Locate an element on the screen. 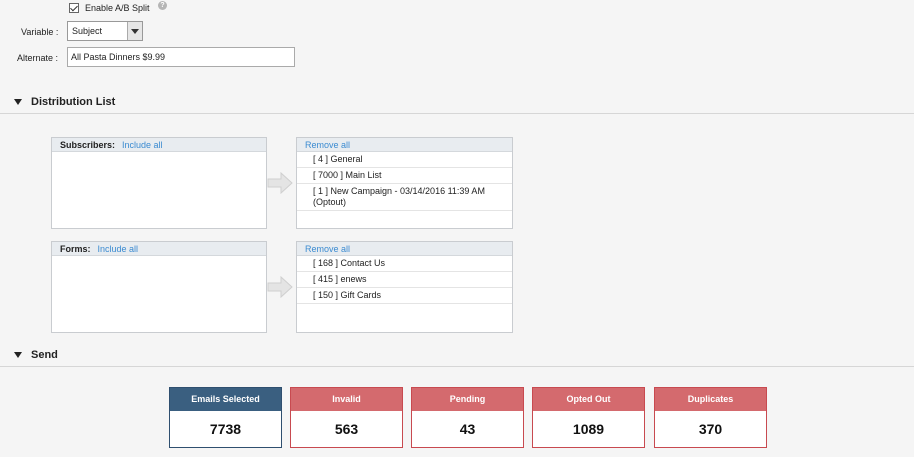  stat-card-label: Opted Out is located at coordinates (588, 399).